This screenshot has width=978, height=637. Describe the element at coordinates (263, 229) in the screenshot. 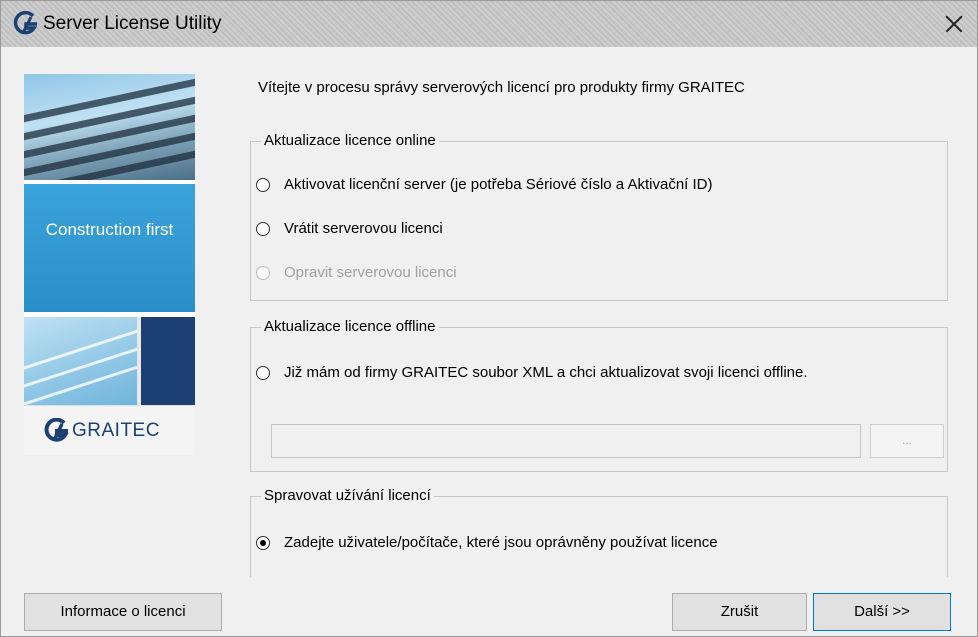

I see `return-license-radio` at that location.